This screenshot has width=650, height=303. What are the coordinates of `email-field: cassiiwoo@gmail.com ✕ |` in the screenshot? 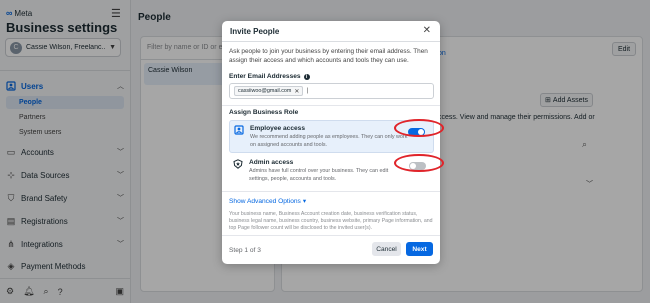 It's located at (331, 91).